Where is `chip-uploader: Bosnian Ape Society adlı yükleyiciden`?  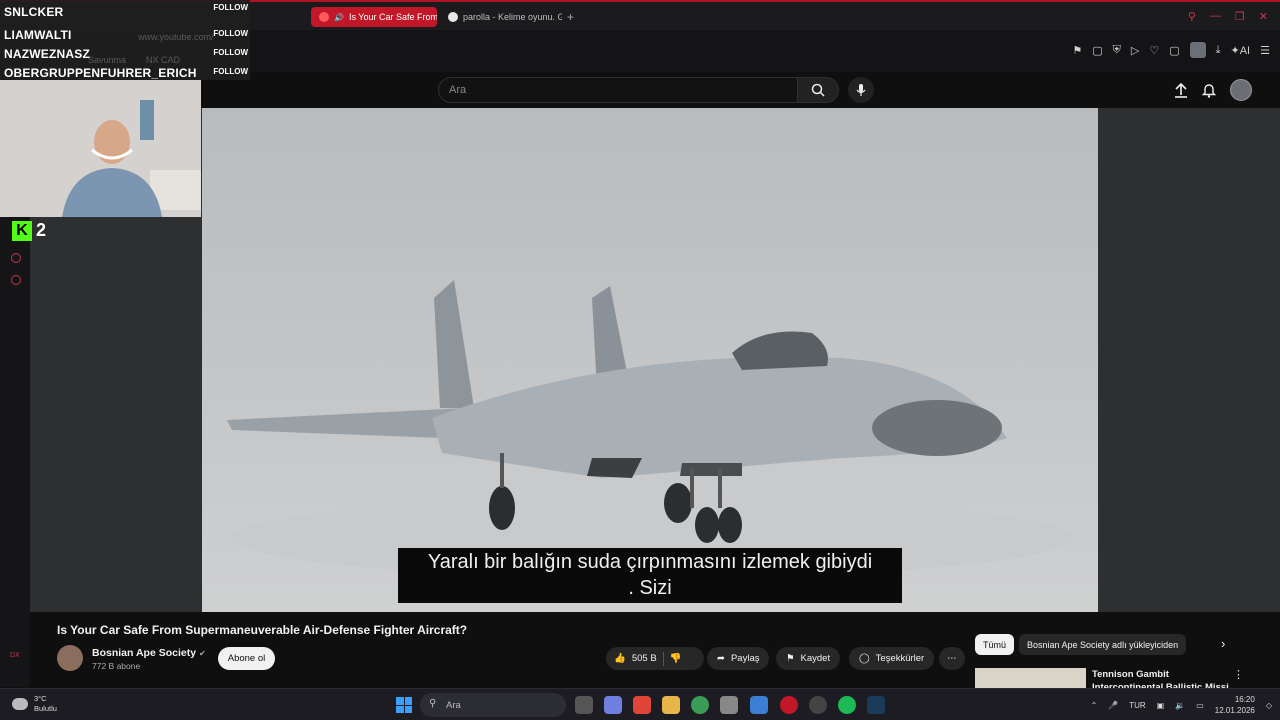
chip-uploader: Bosnian Ape Society adlı yükleyiciden is located at coordinates (1103, 644).